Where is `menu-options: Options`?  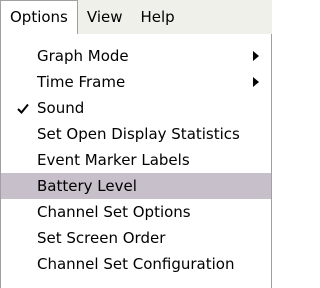
menu-options: Options is located at coordinates (39, 17).